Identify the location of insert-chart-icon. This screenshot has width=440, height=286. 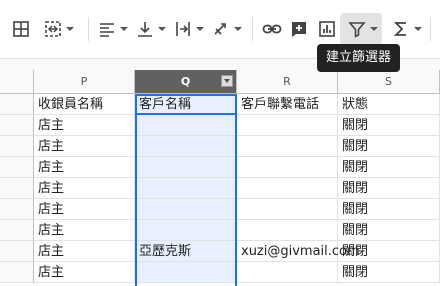
(327, 29).